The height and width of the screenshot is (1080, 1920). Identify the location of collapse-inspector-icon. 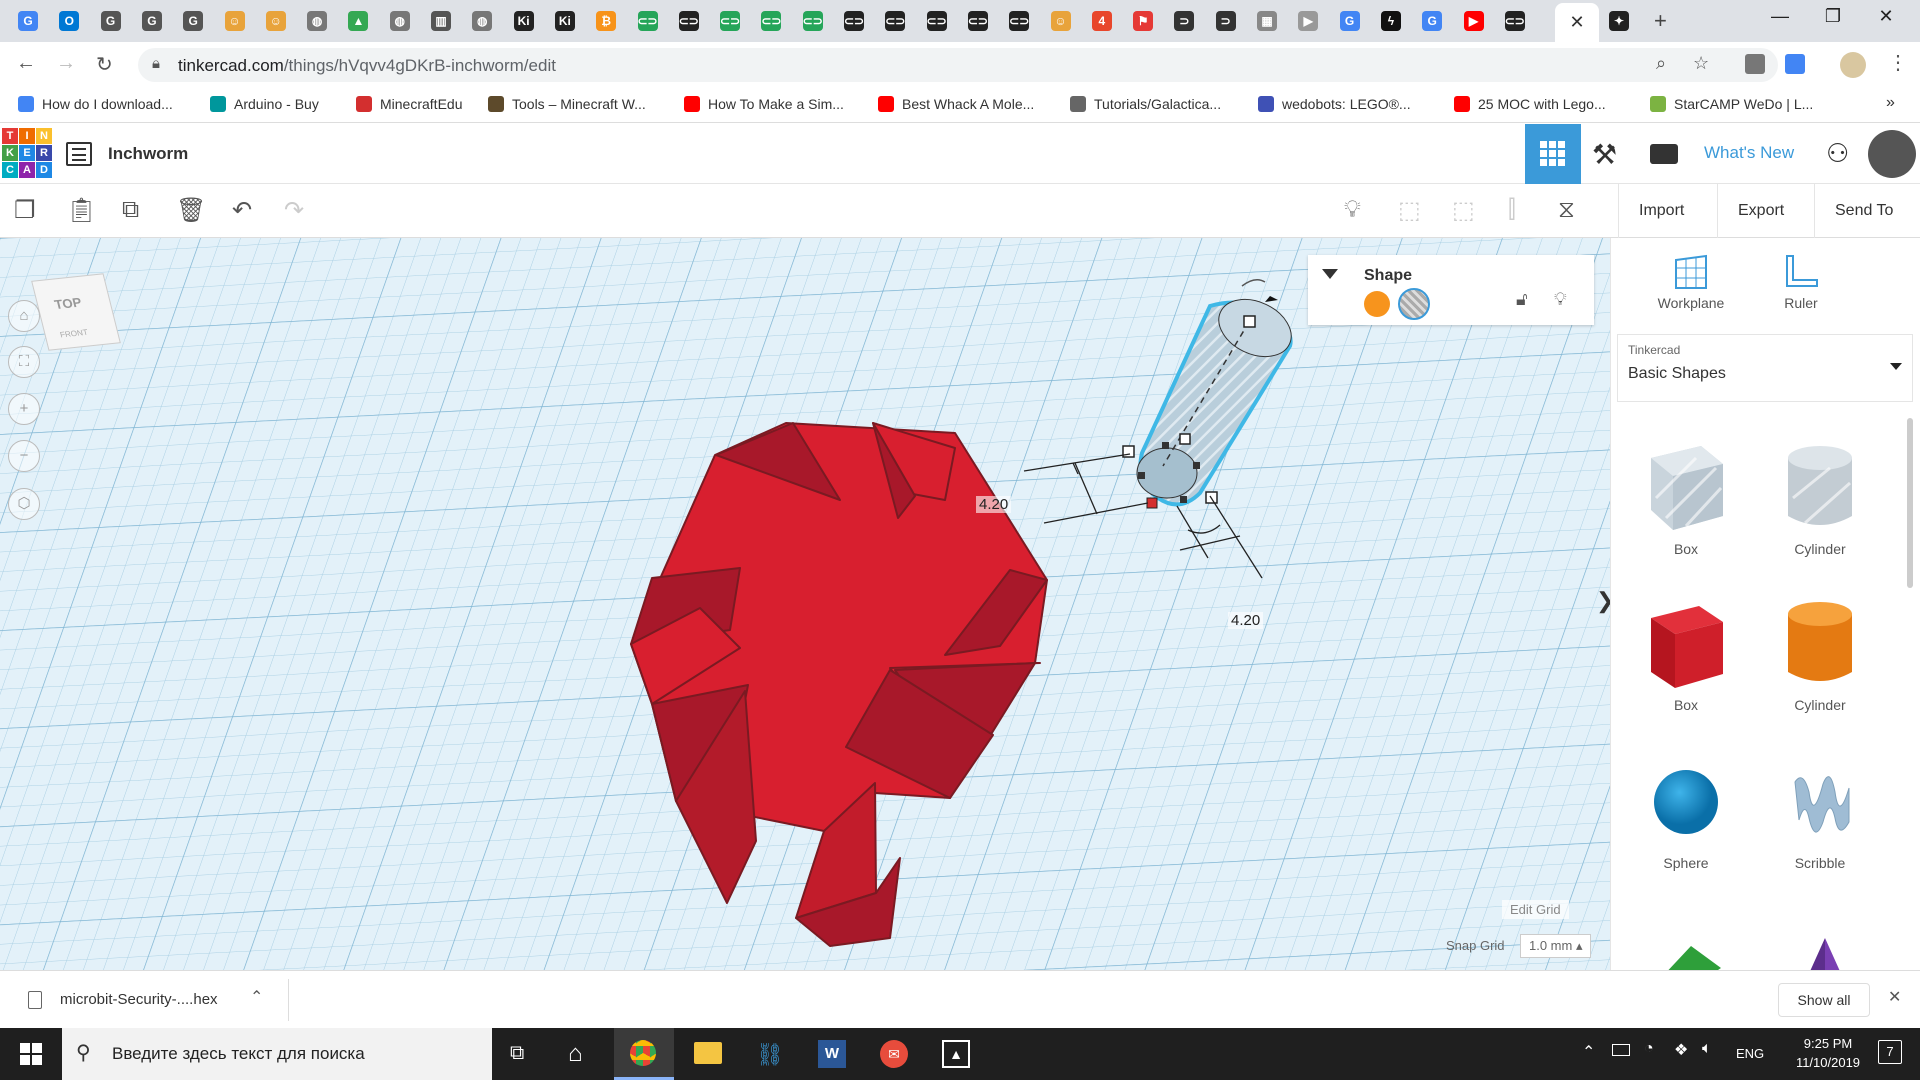
(1330, 274).